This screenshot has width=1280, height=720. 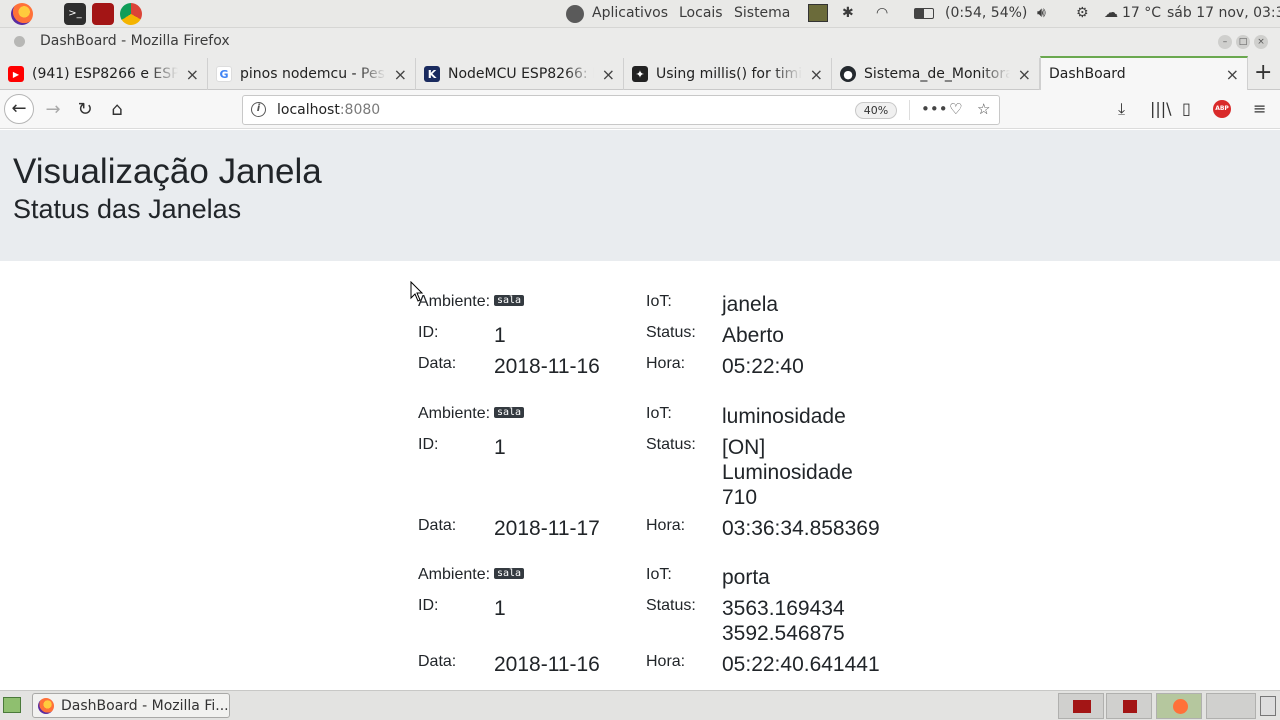 What do you see at coordinates (1142, 13) in the screenshot?
I see `weather-temperature: 17 °C` at bounding box center [1142, 13].